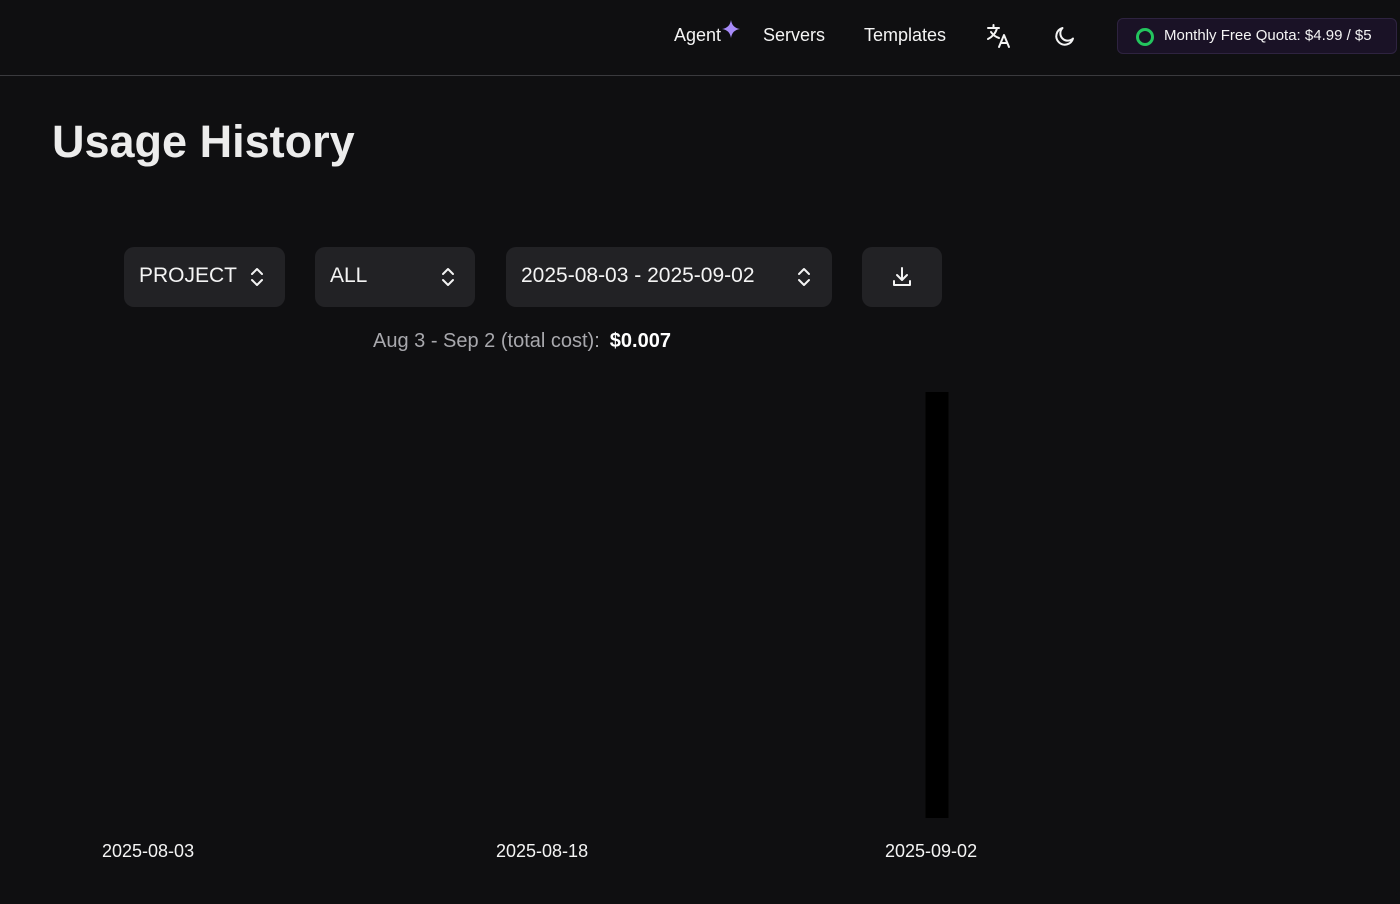 The height and width of the screenshot is (904, 1400). What do you see at coordinates (203, 141) in the screenshot?
I see `page-title: Usage History` at bounding box center [203, 141].